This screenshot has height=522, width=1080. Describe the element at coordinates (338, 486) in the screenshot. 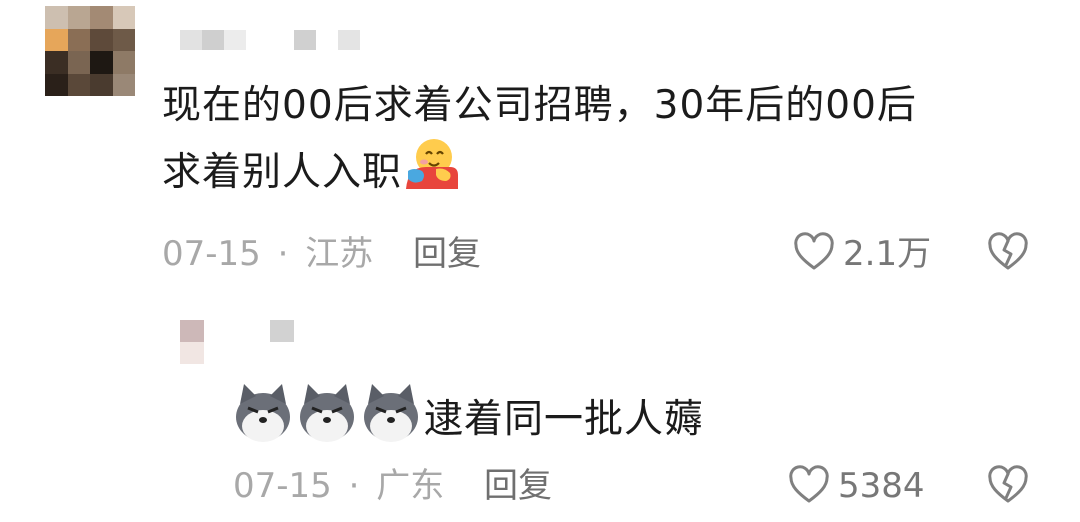

I see `reply-meta: 07-15 · 广东` at that location.